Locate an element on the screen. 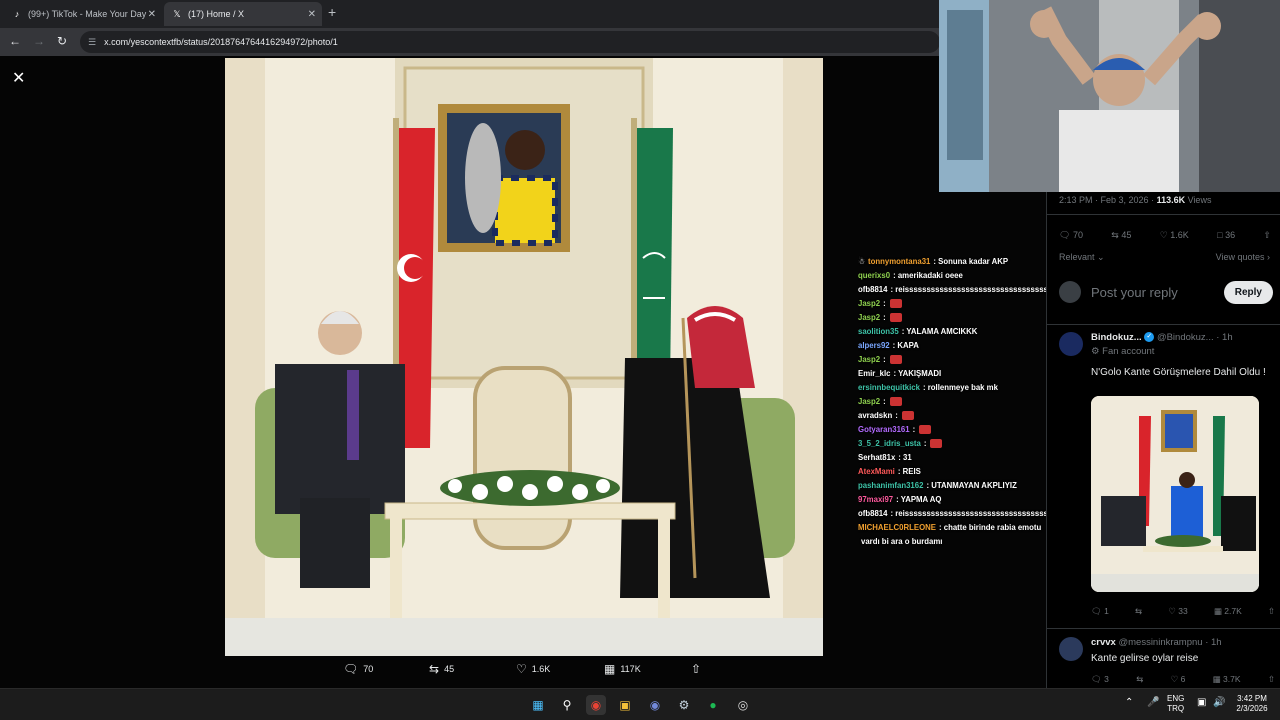 This screenshot has width=1280, height=720. chat-username: Gotyaran3161 is located at coordinates (884, 429).